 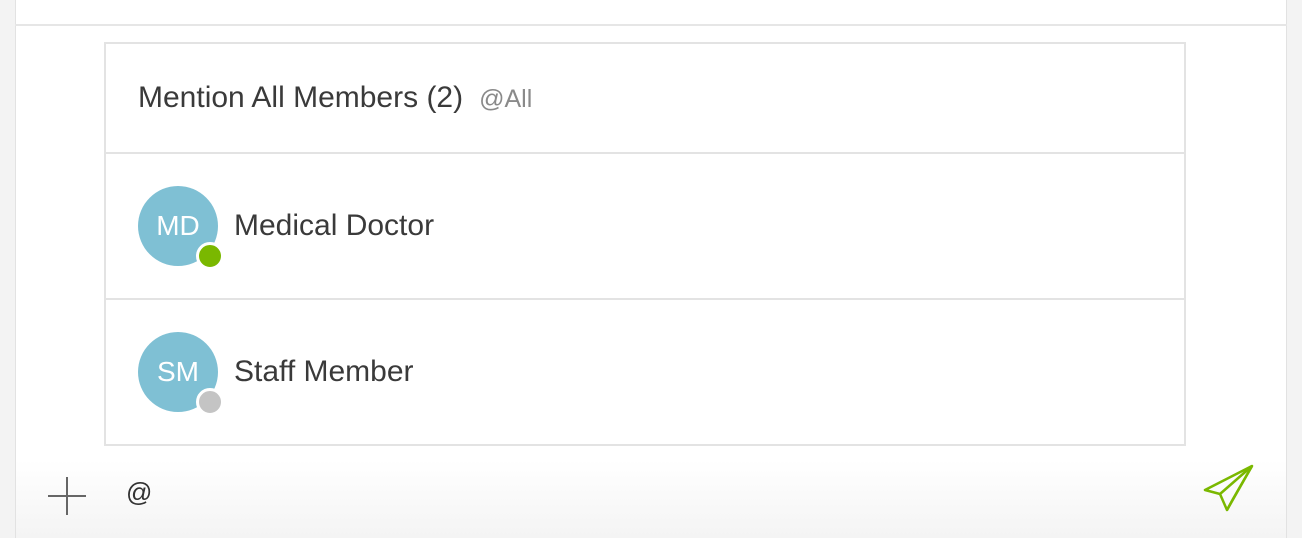 What do you see at coordinates (646, 492) in the screenshot?
I see `message-input` at bounding box center [646, 492].